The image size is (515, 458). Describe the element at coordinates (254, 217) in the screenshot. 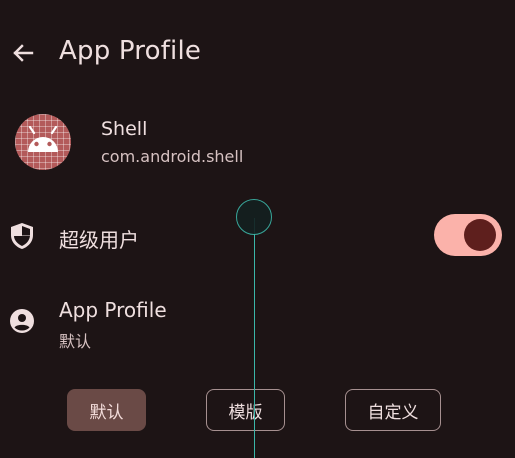

I see `touch-indicator` at that location.